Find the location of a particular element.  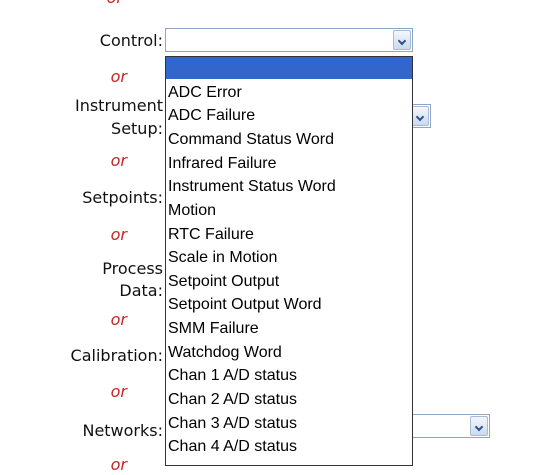

dropdown-option: Chan 2 A/D status is located at coordinates (290, 400).